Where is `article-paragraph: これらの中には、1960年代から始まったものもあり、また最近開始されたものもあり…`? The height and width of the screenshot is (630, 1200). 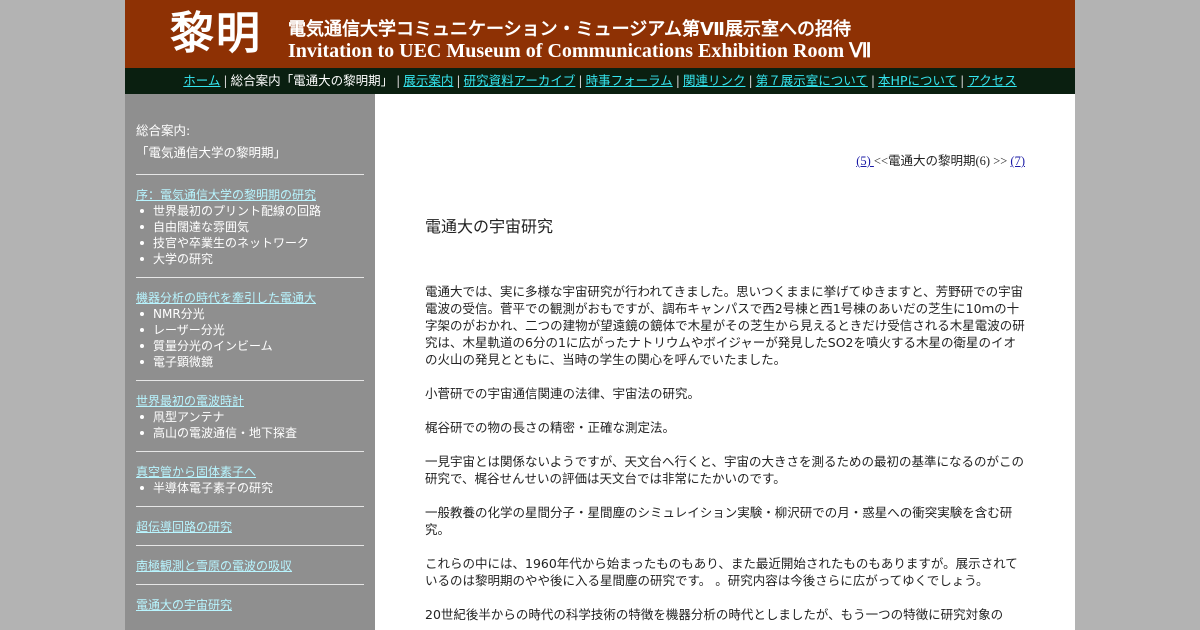
article-paragraph: これらの中には、1960年代から始まったものもあり、また最近開始されたものもあり… is located at coordinates (721, 572).